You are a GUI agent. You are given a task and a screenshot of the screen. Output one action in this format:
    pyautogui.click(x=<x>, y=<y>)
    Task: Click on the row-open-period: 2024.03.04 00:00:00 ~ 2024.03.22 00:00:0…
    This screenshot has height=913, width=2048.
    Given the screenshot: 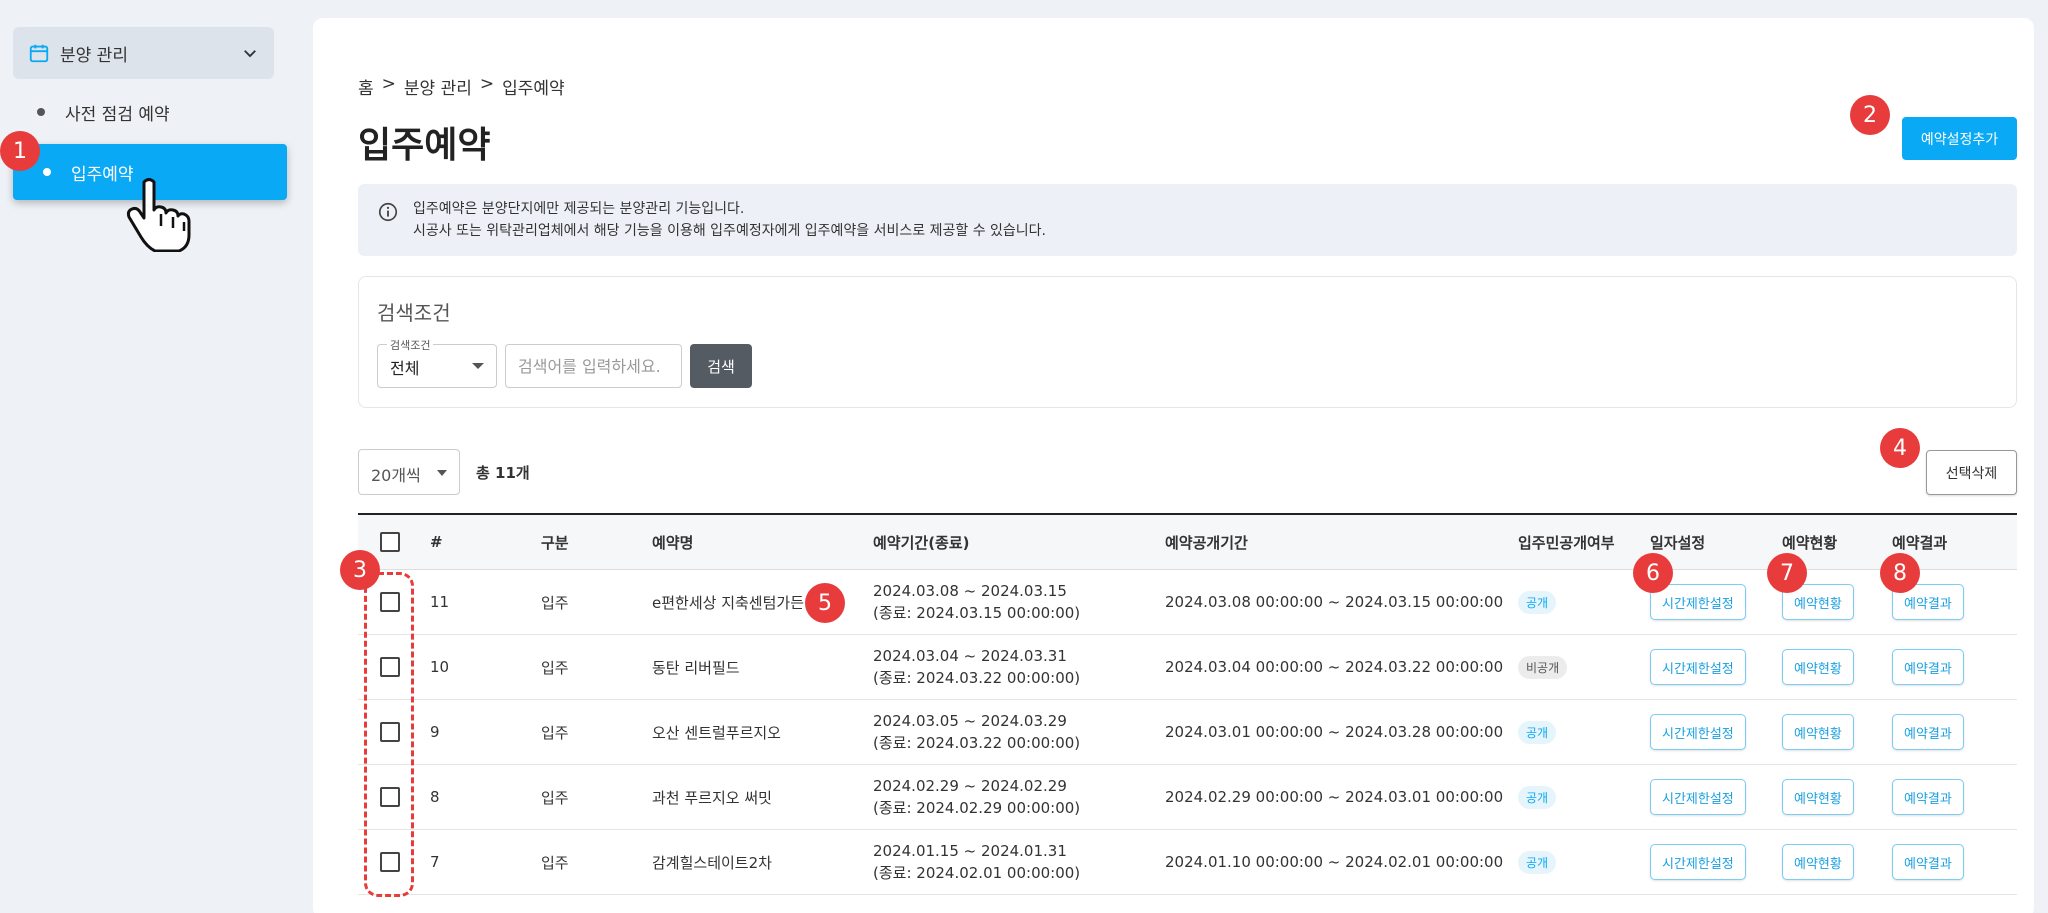 What is the action you would take?
    pyautogui.click(x=1334, y=667)
    